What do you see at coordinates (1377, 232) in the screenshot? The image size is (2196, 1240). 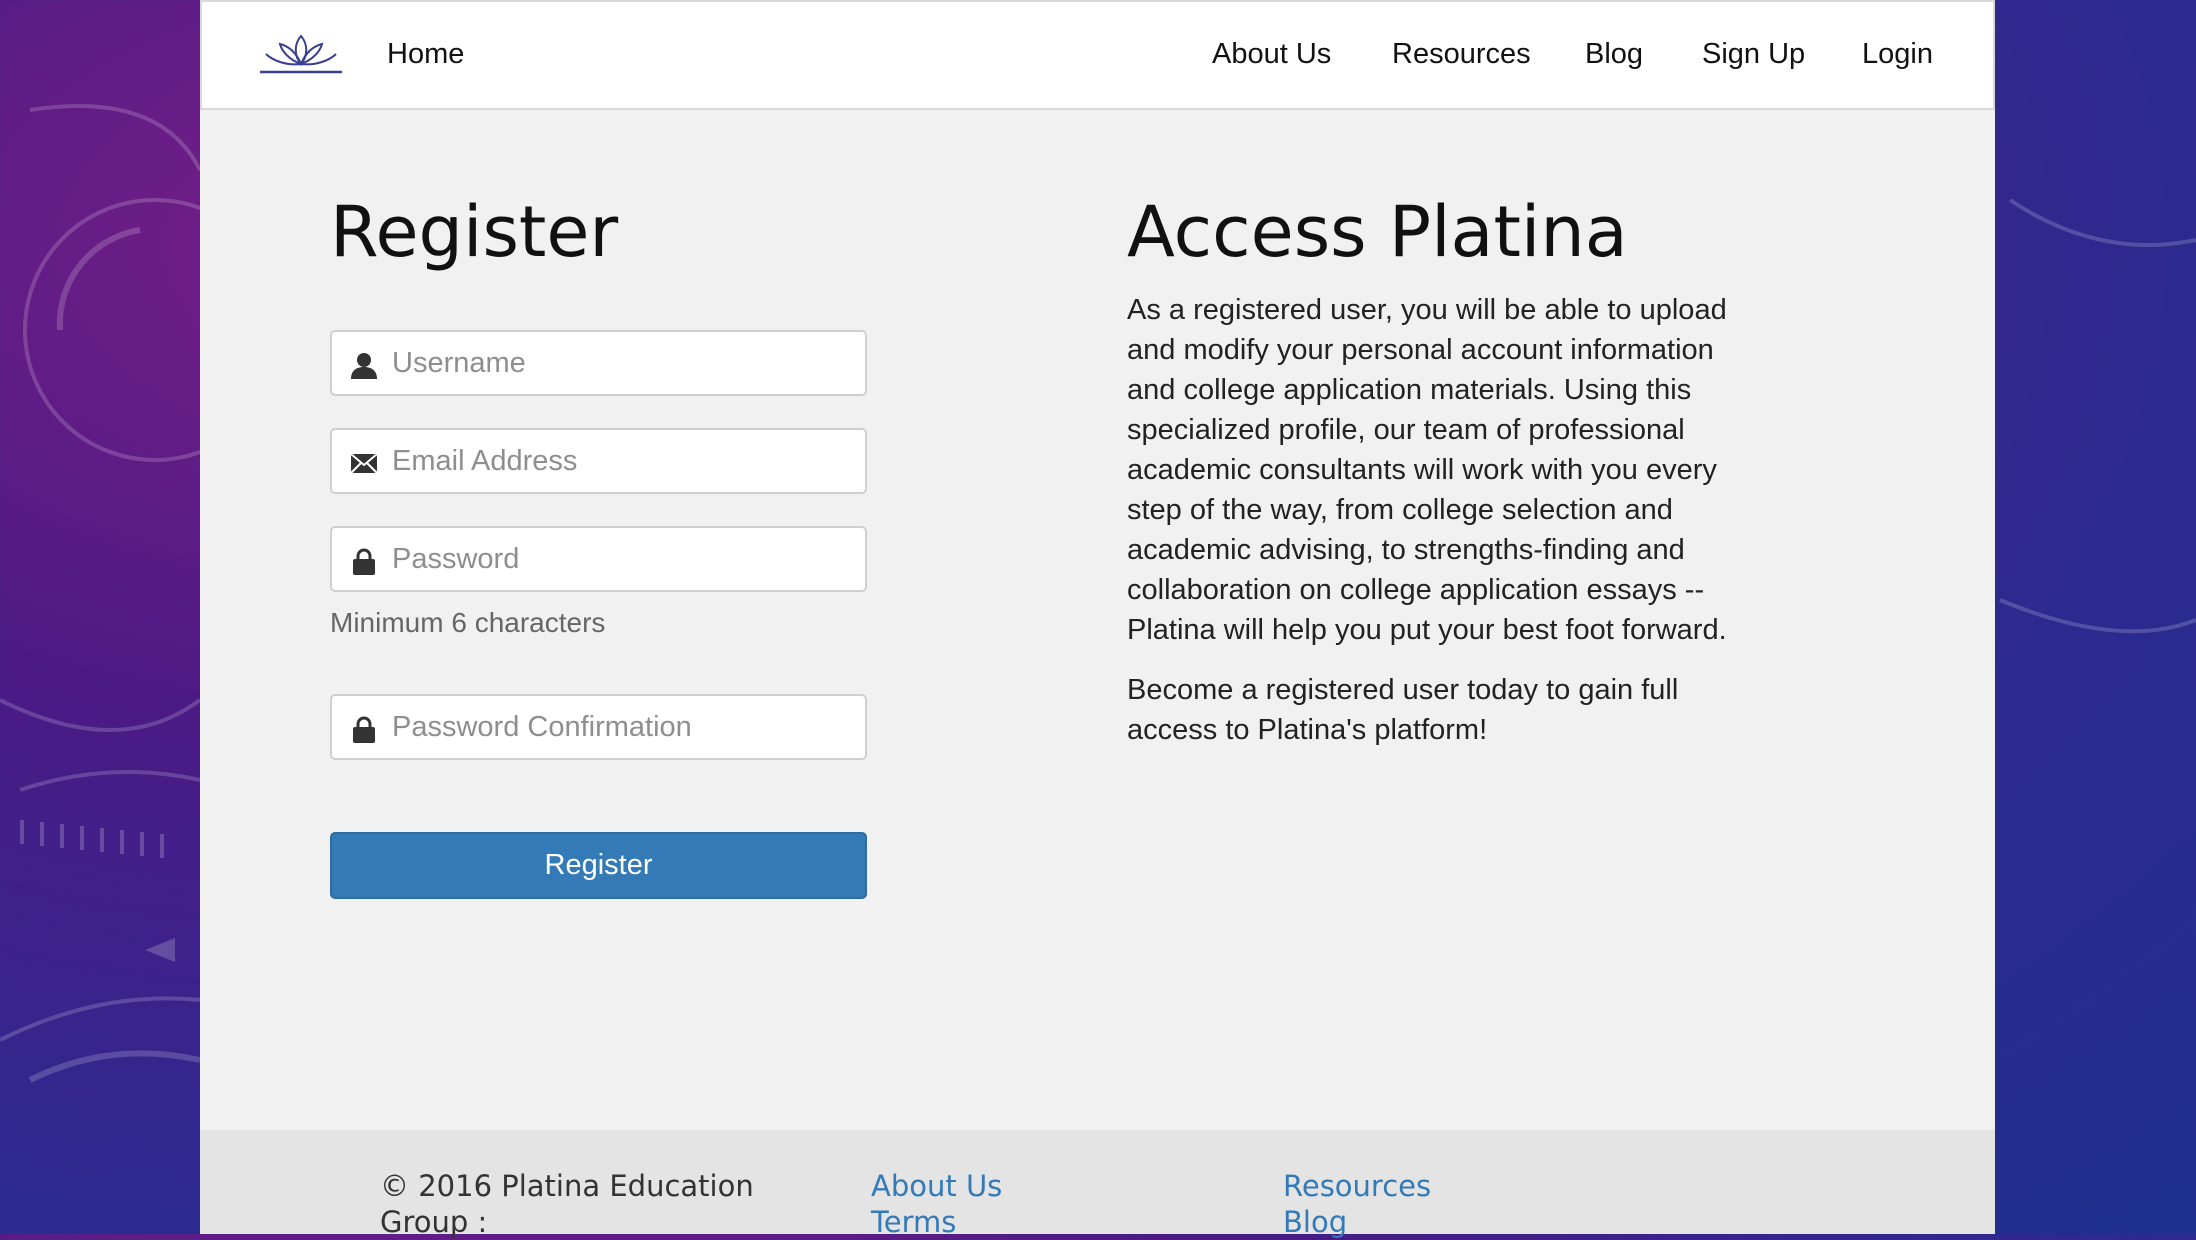 I see `access-heading: Access Platina` at bounding box center [1377, 232].